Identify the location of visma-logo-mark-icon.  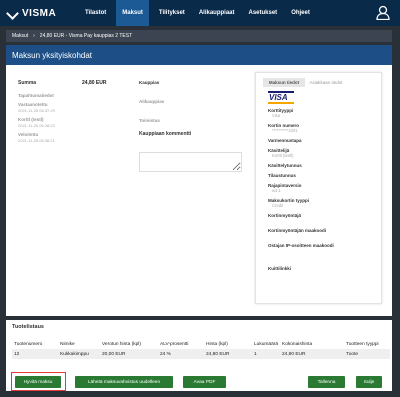
(14, 13).